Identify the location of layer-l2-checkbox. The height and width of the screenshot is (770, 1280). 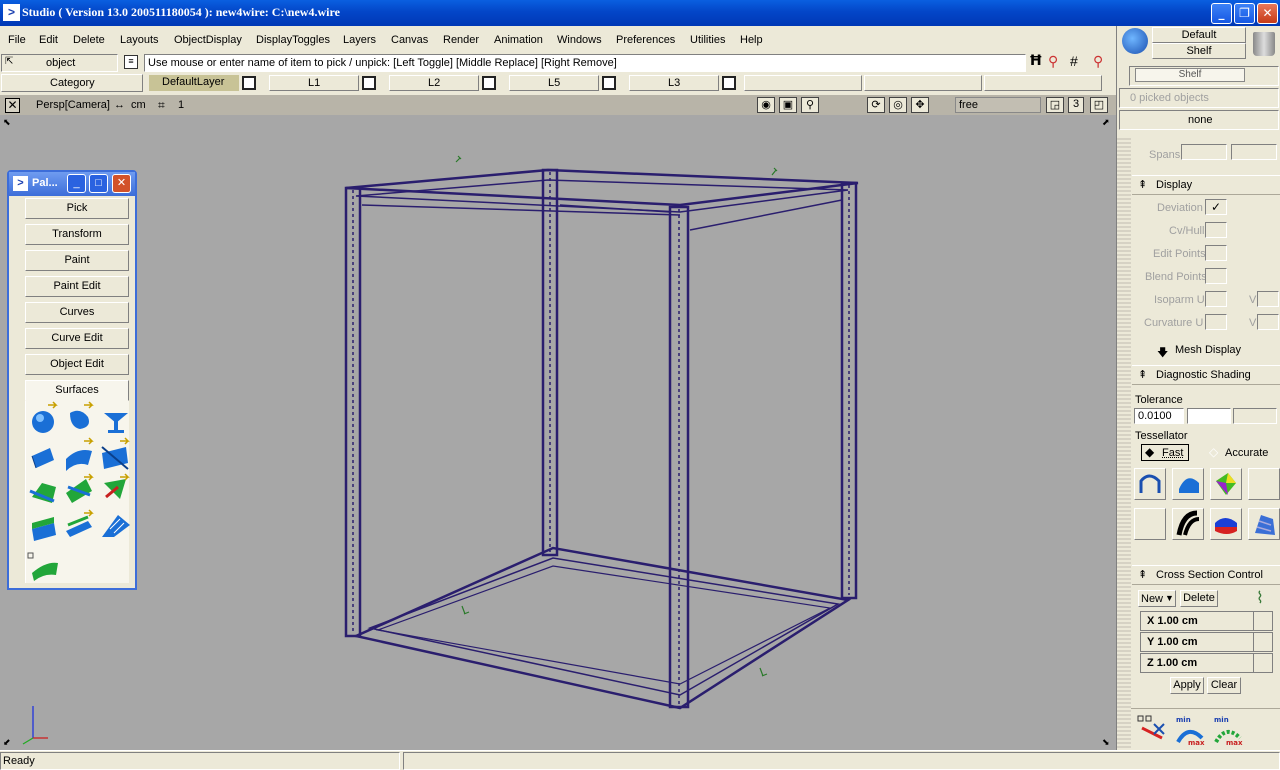
(489, 83).